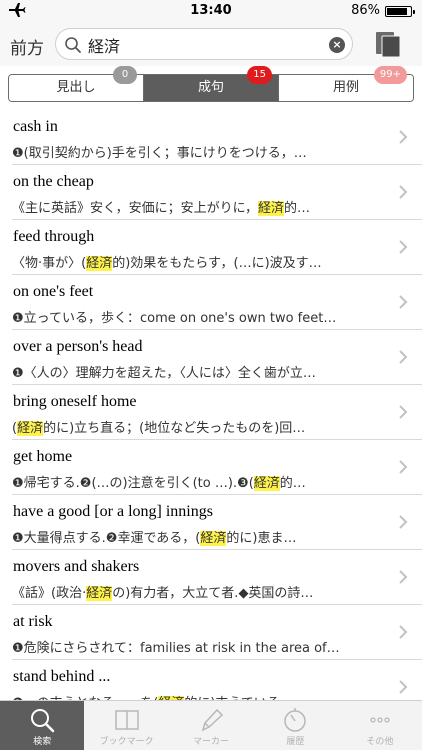 The width and height of the screenshot is (422, 750). Describe the element at coordinates (76, 566) in the screenshot. I see `result-headword: movers and shakers` at that location.